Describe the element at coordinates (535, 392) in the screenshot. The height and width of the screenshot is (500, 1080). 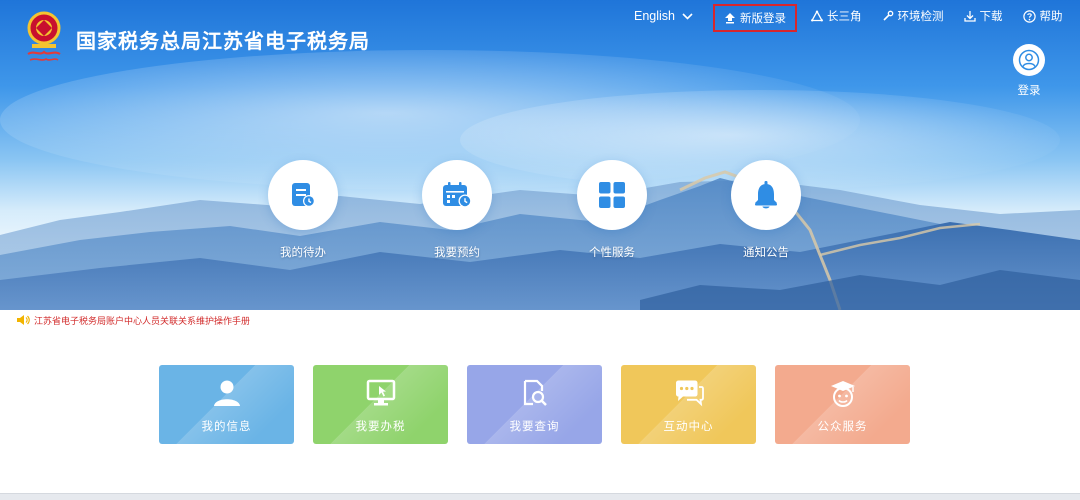
I see `doc-search-icon` at that location.